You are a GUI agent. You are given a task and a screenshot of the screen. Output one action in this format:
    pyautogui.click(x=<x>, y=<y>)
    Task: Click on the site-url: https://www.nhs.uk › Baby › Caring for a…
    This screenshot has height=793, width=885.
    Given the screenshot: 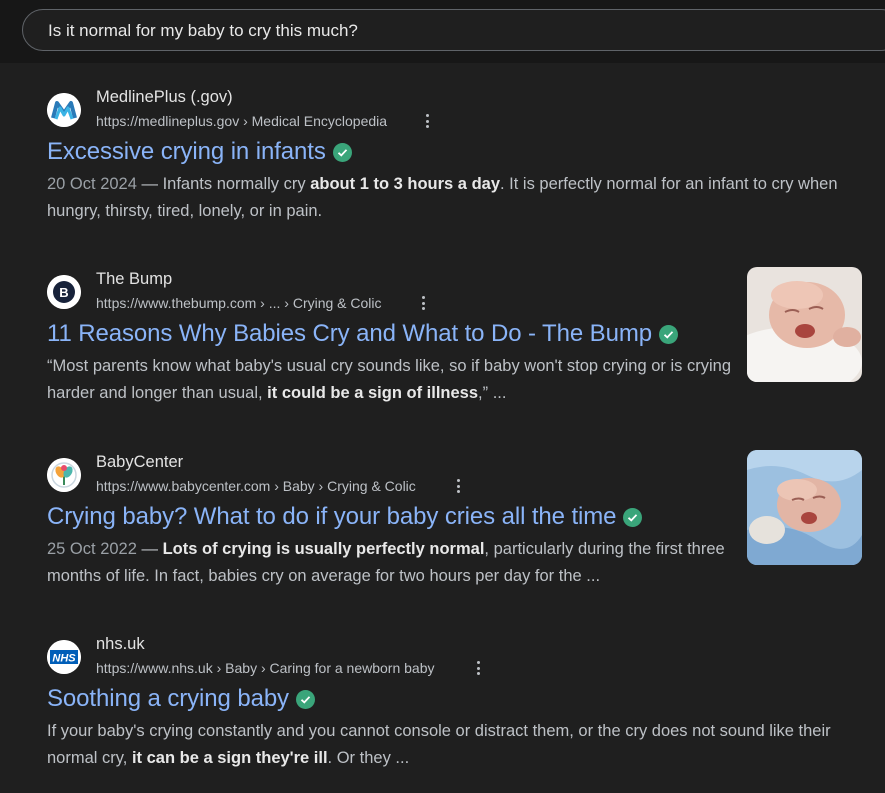 What is the action you would take?
    pyautogui.click(x=265, y=668)
    